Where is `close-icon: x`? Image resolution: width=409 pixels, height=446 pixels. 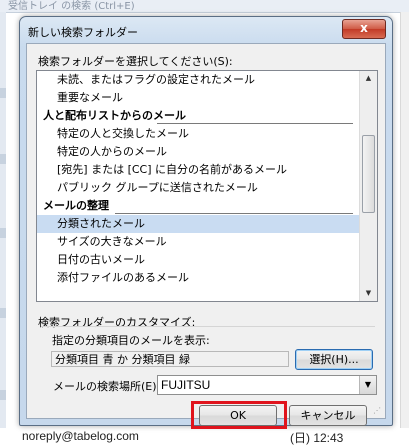
close-icon: x is located at coordinates (364, 28).